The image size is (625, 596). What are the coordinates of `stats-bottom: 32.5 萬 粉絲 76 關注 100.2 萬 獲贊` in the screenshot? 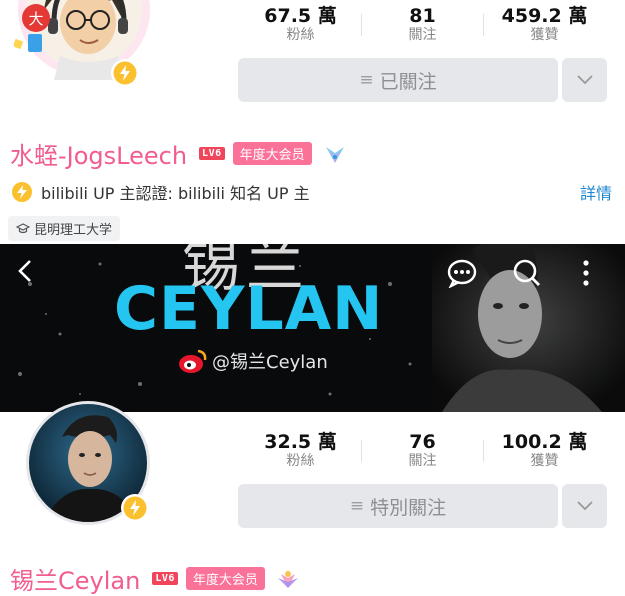 It's located at (422, 451).